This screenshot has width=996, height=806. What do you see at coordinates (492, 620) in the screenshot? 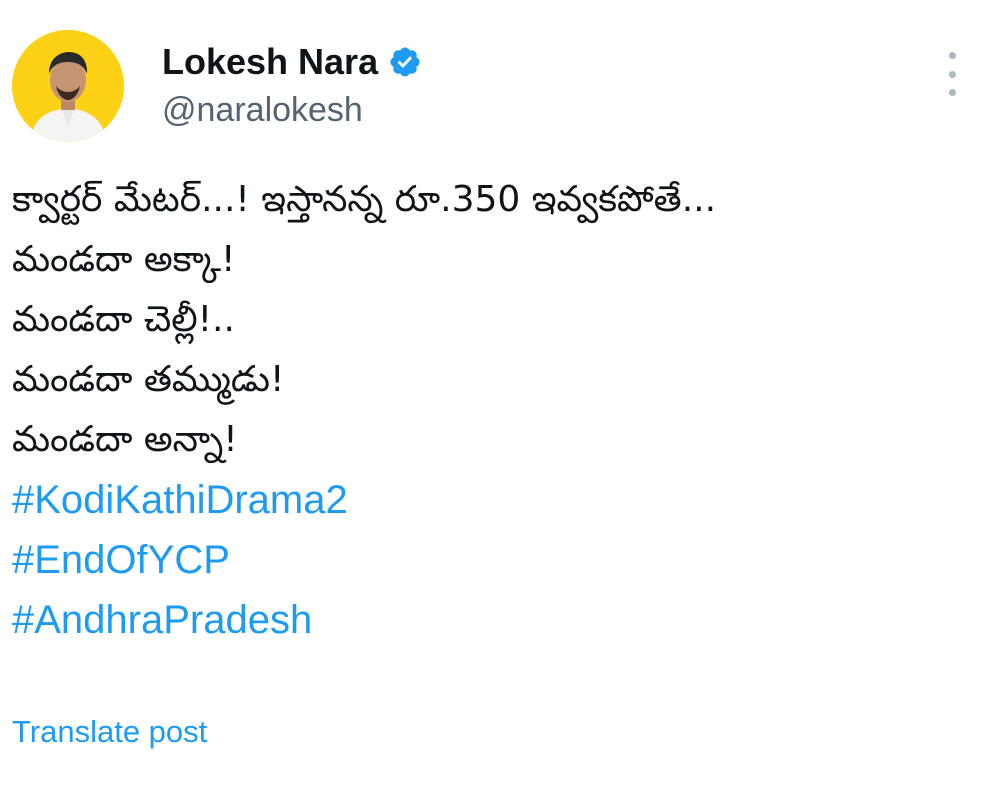
I see `hashtag-link: #AndhraPradesh` at bounding box center [492, 620].